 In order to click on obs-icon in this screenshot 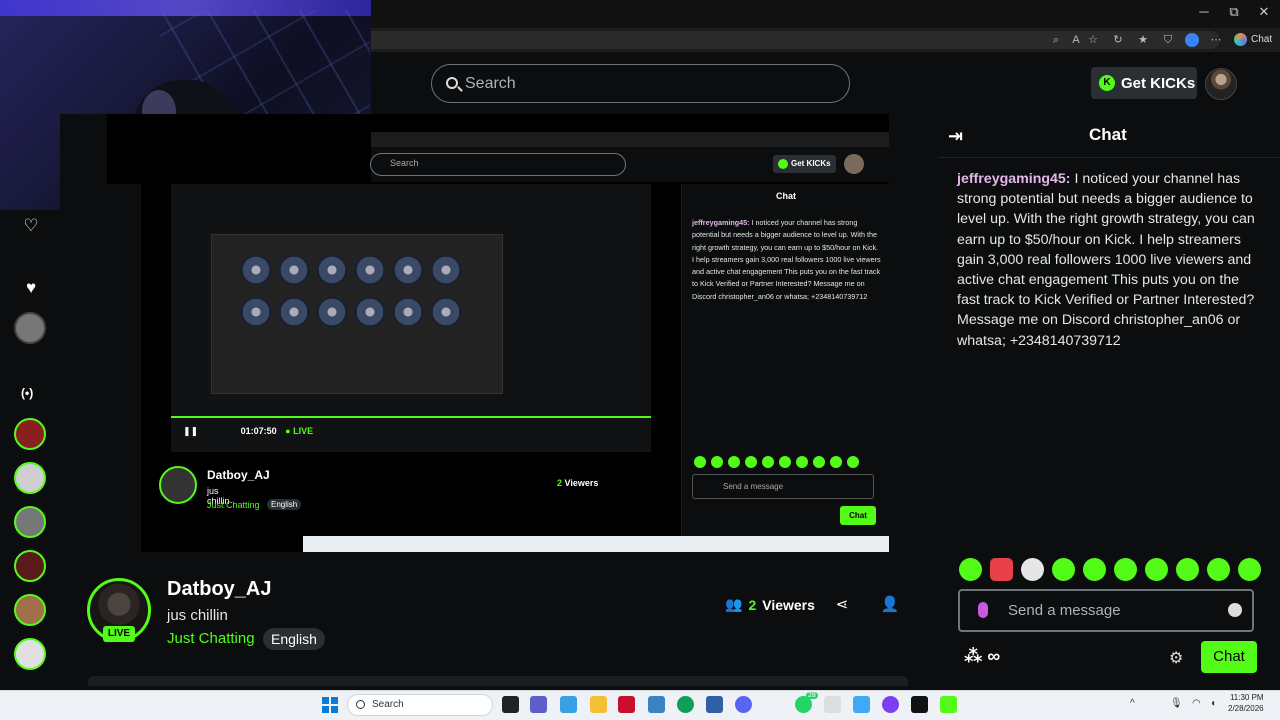, I will do `click(890, 704)`.